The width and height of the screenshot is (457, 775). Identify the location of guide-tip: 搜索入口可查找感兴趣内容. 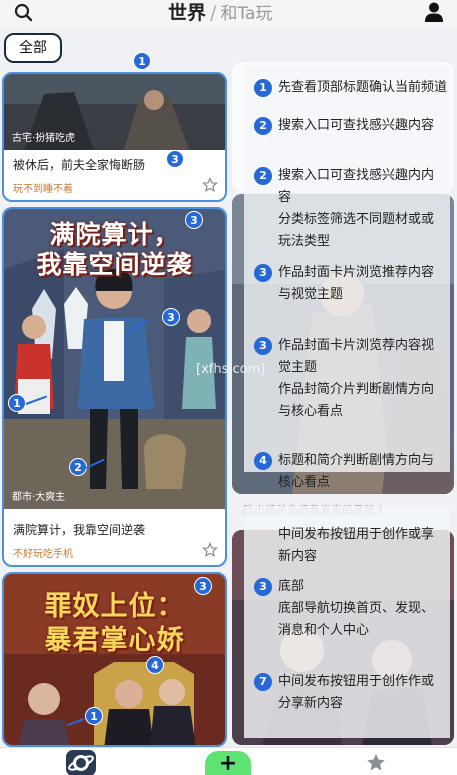
(356, 125).